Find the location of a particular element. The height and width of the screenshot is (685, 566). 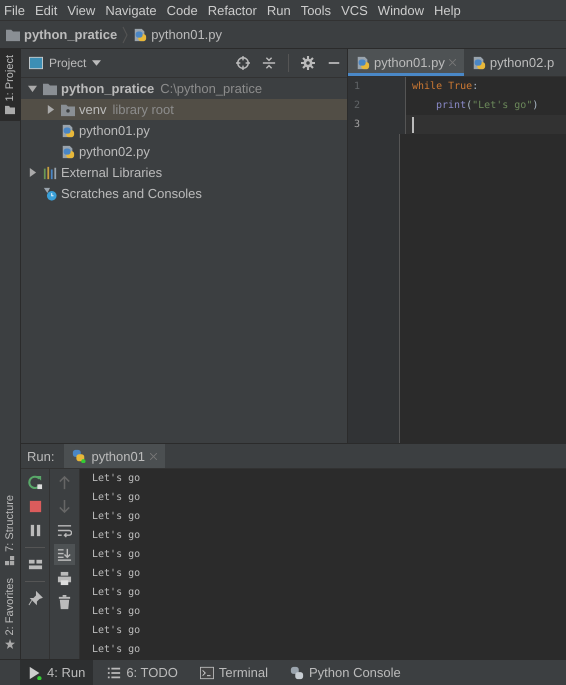

side-tab: 2: Favorites is located at coordinates (10, 613).